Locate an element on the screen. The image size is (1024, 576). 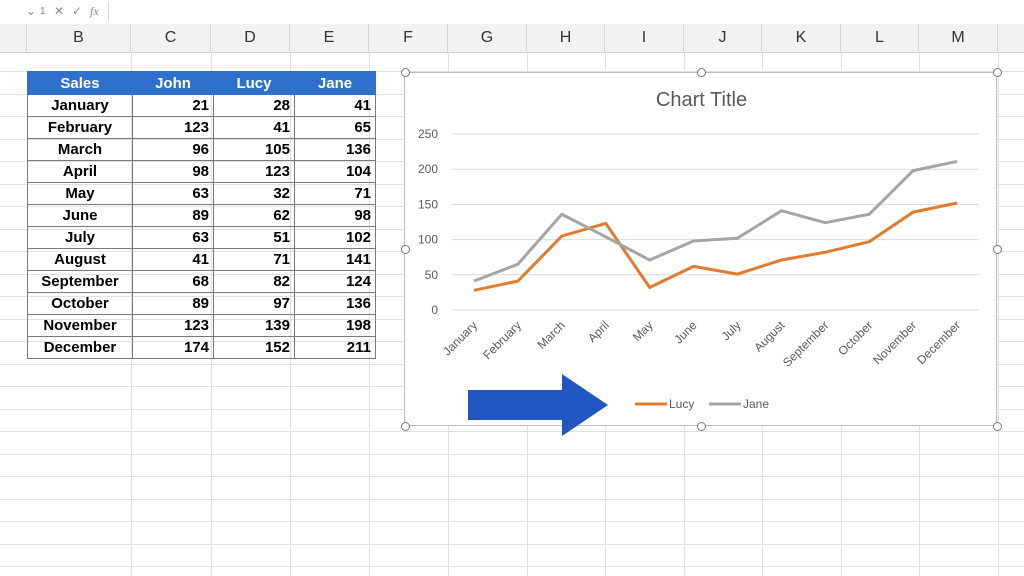
cell-jane: 71 is located at coordinates (335, 193).